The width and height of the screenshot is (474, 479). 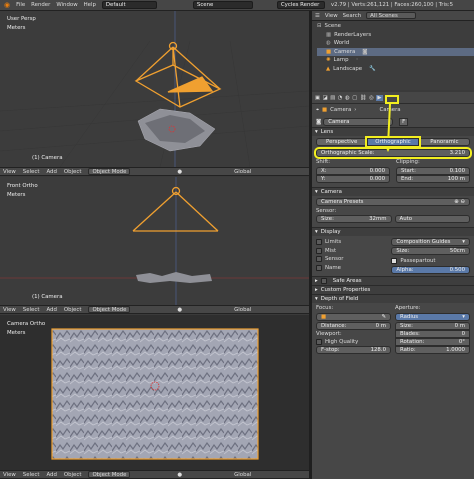 I want to click on dof-panel-header: ▾ Depth of Field, so click(x=393, y=298).